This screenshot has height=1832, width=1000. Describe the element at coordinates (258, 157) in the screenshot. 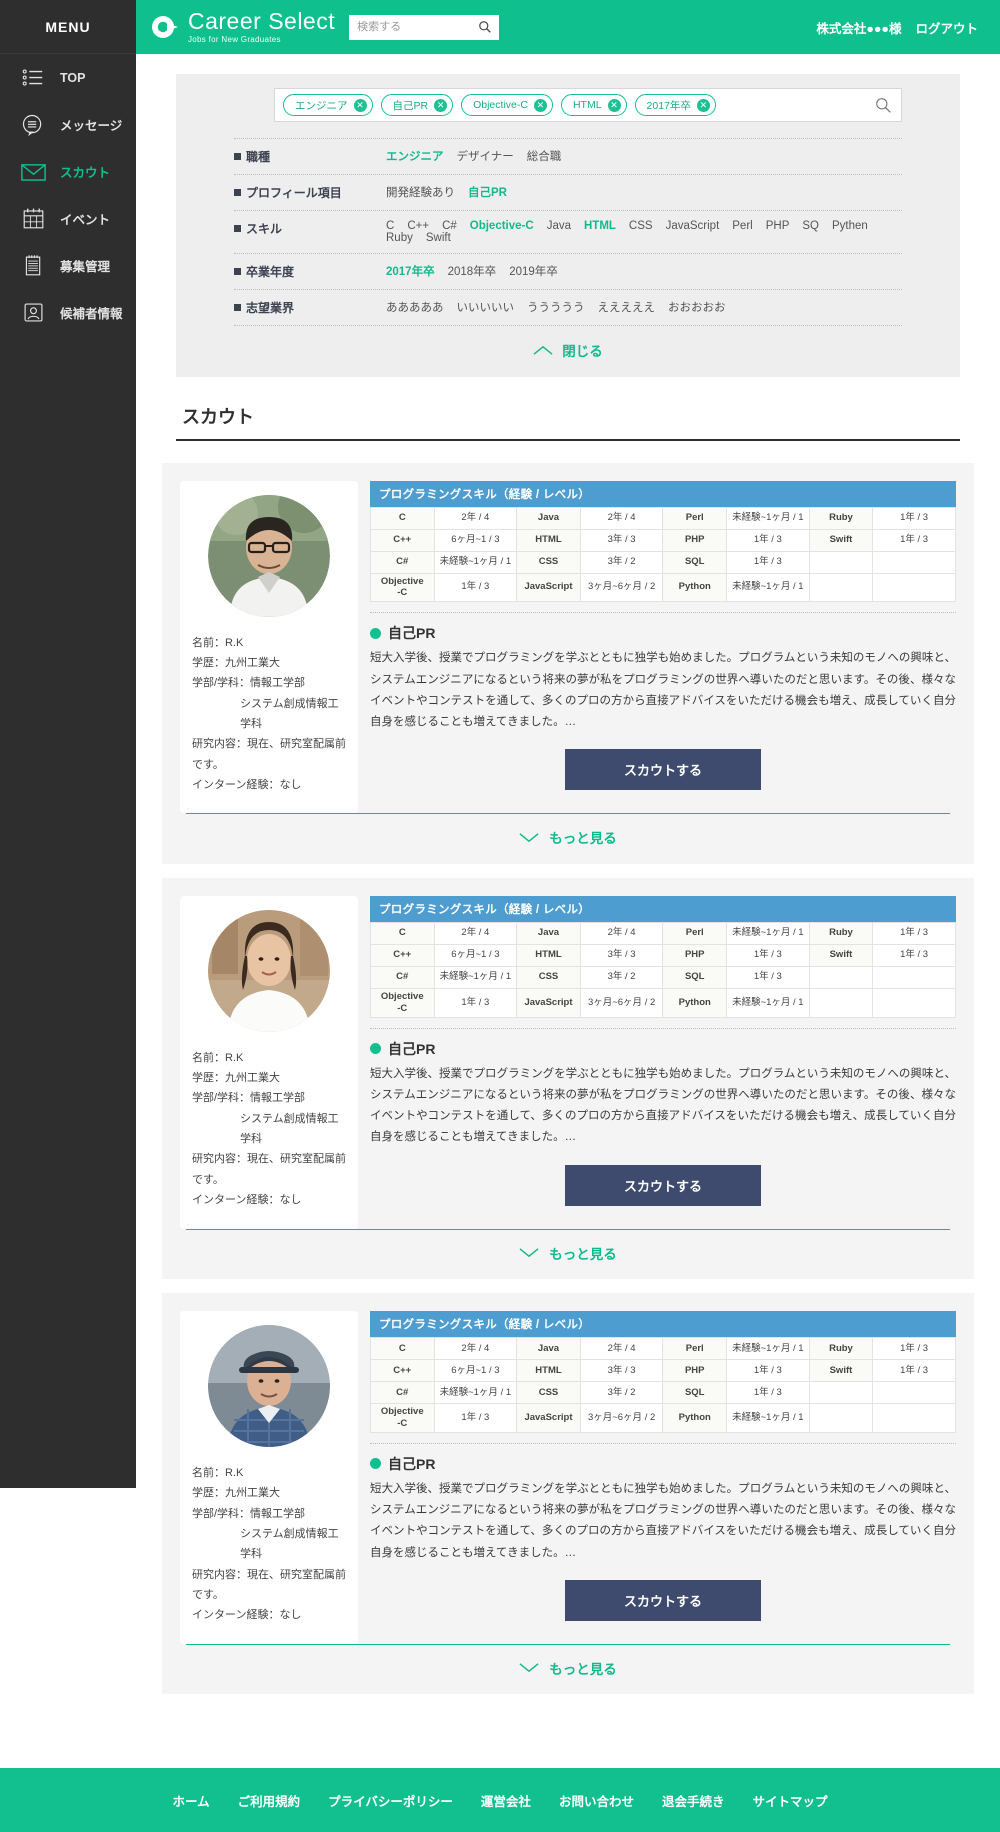

I see `criteria-label-text: 職種` at that location.